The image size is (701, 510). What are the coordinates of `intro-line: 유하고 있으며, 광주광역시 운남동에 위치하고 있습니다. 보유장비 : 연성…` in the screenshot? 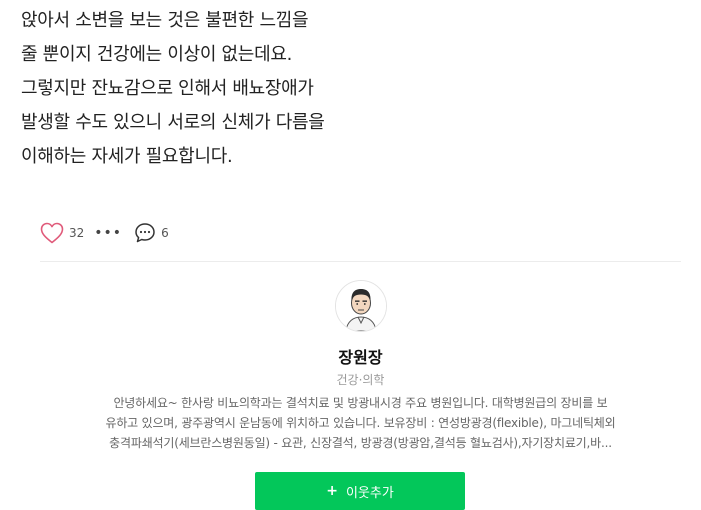 It's located at (360, 423).